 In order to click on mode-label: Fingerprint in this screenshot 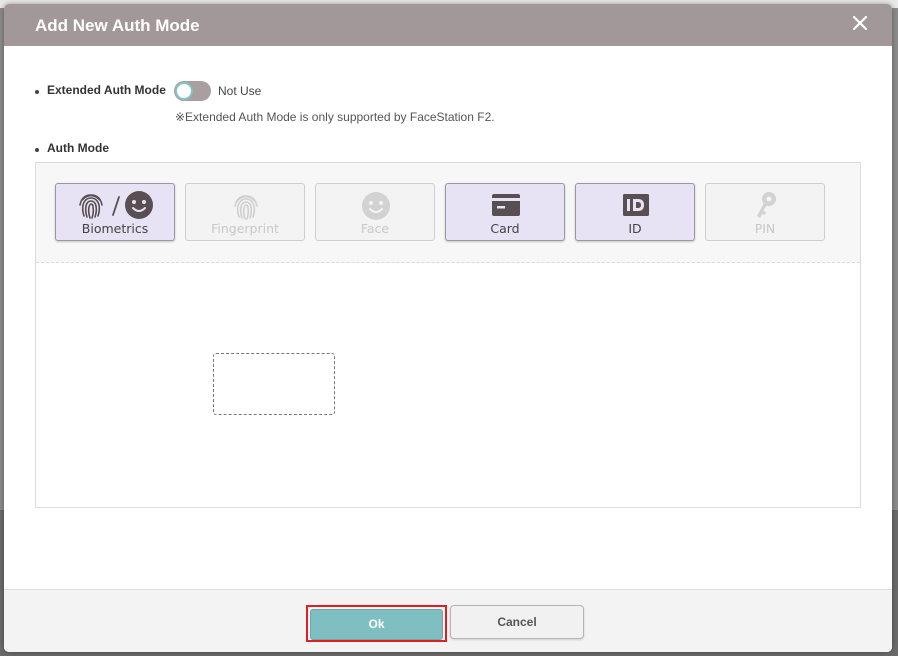, I will do `click(245, 228)`.